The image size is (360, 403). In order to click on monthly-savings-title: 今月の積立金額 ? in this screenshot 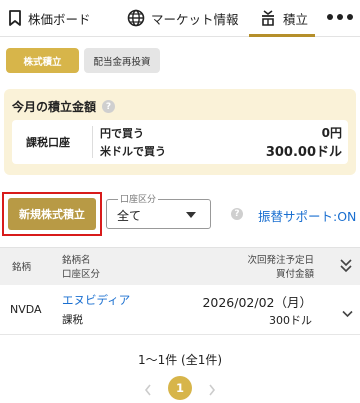, I will do `click(64, 106)`.